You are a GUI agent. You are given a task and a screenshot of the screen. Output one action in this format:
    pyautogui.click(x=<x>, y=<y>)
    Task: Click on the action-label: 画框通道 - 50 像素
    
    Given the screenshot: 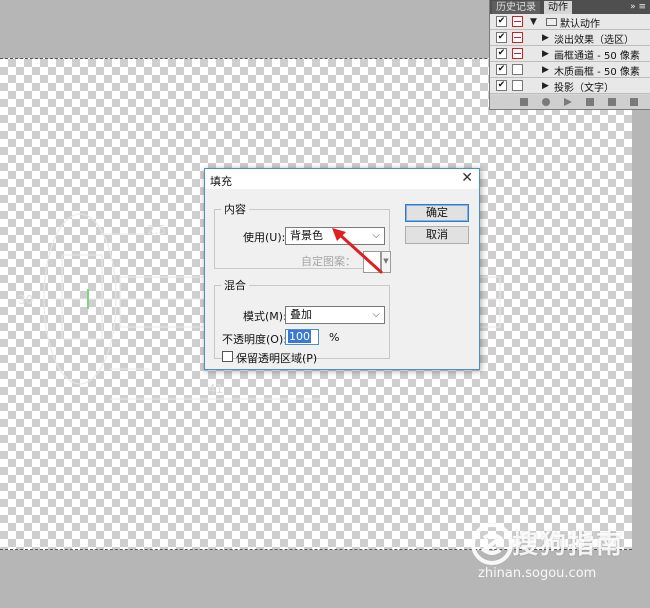 What is the action you would take?
    pyautogui.click(x=597, y=56)
    